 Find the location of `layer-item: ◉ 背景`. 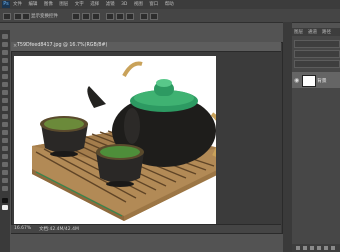

layer-item: ◉ 背景 is located at coordinates (316, 80).